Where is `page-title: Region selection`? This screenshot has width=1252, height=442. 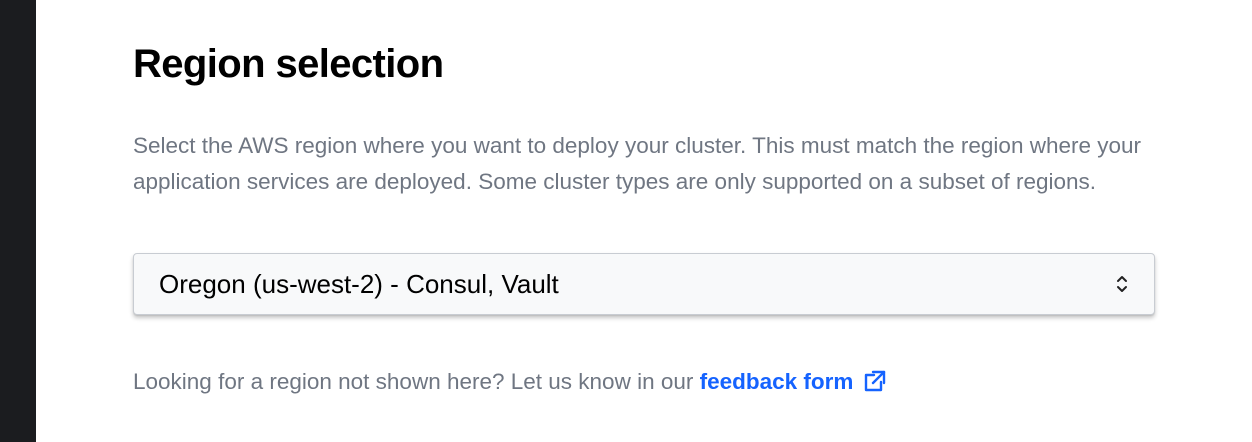 page-title: Region selection is located at coordinates (288, 64).